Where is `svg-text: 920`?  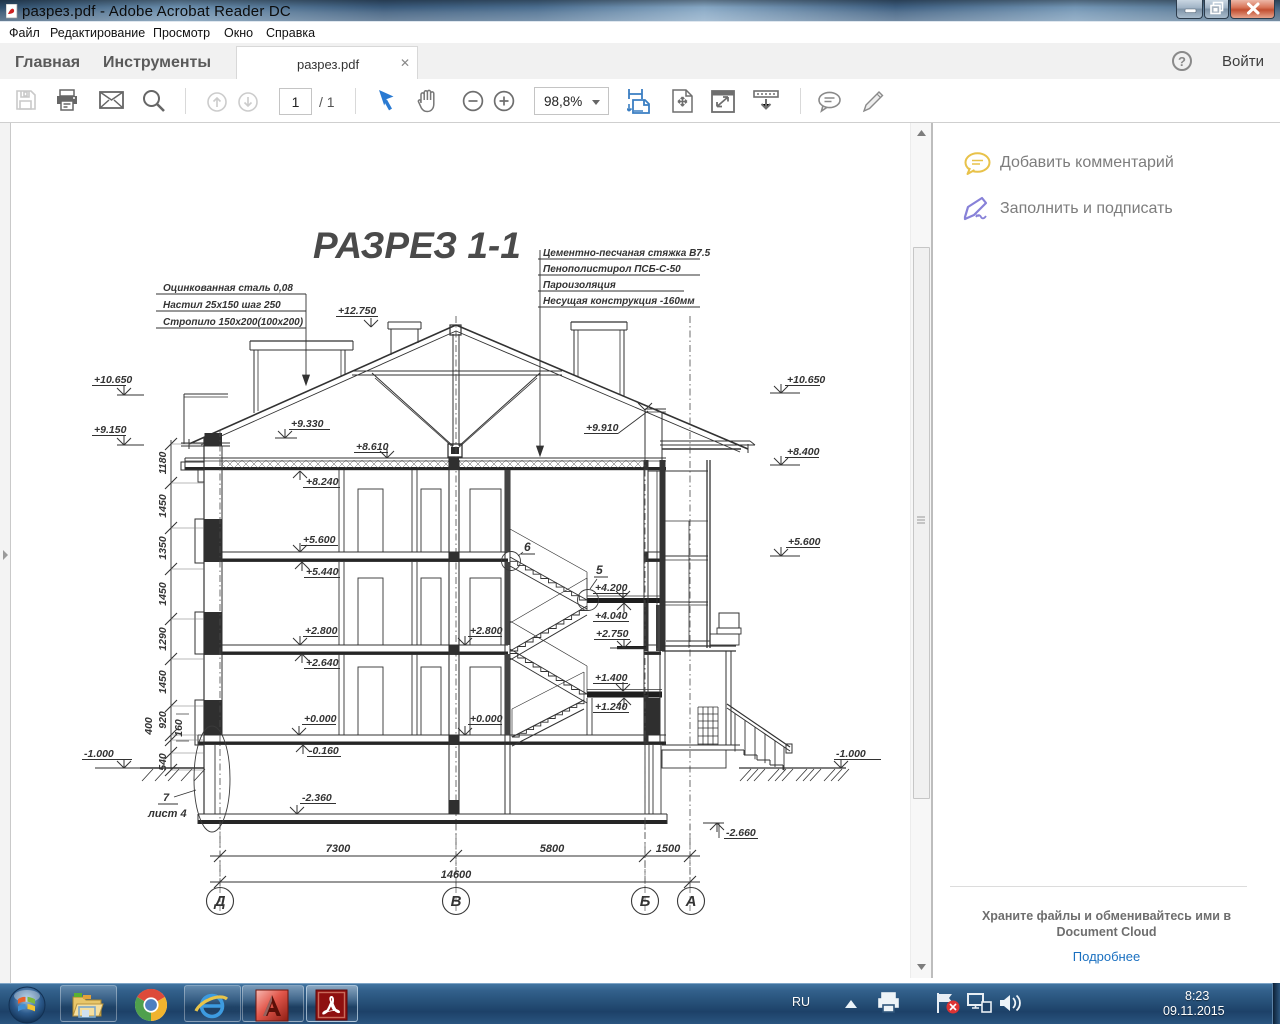 svg-text: 920 is located at coordinates (163, 720).